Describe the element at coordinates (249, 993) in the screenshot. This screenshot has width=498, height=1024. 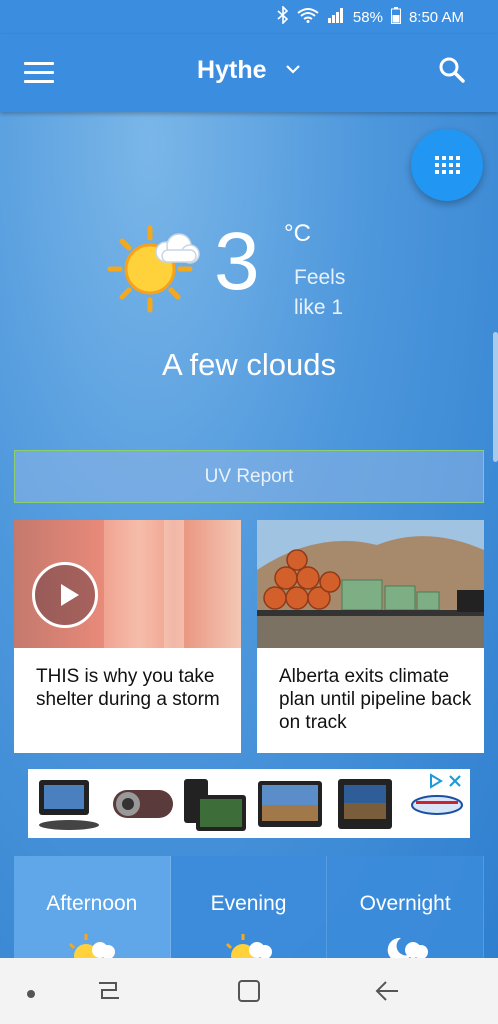
I see `home-icon` at that location.